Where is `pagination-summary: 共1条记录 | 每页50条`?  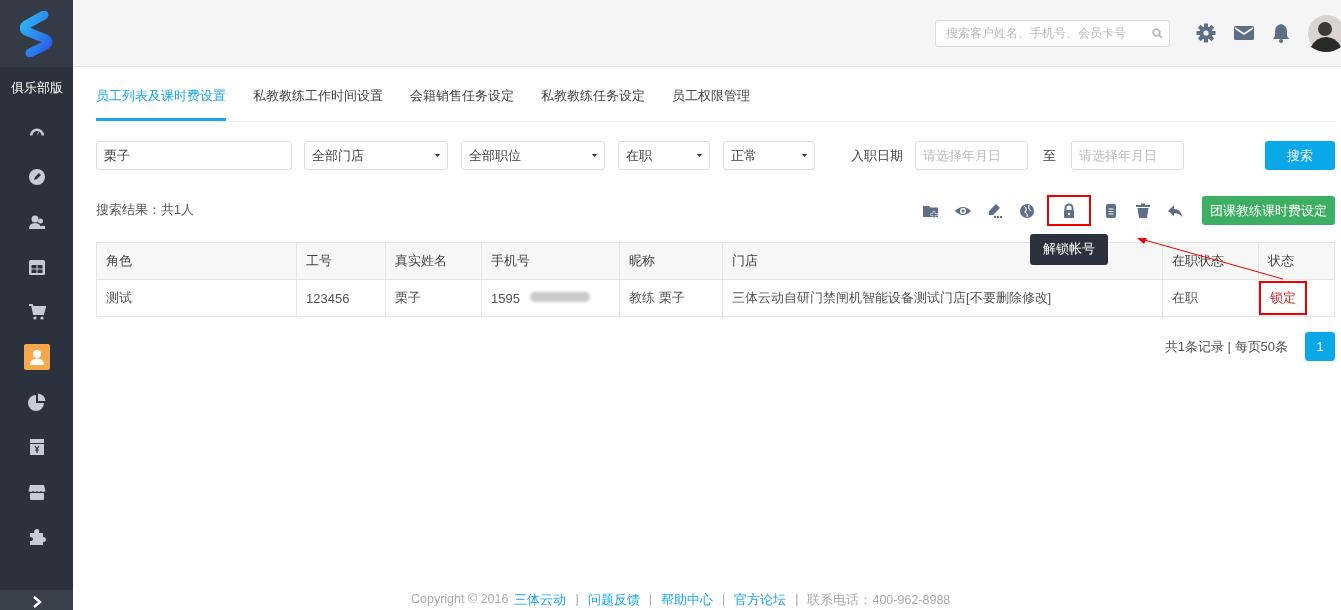 pagination-summary: 共1条记录 | 每页50条 is located at coordinates (1226, 346).